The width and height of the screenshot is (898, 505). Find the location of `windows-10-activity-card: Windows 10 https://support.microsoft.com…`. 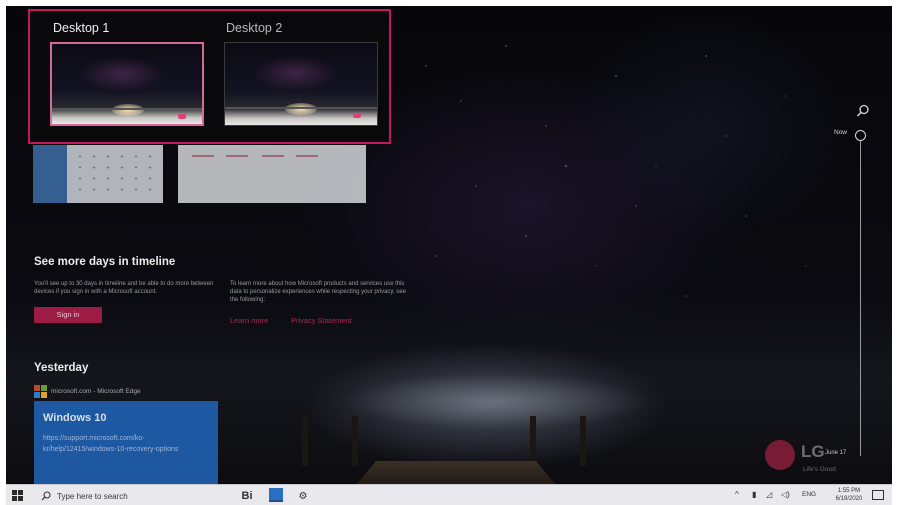

windows-10-activity-card: Windows 10 https://support.microsoft.com… is located at coordinates (126, 442).